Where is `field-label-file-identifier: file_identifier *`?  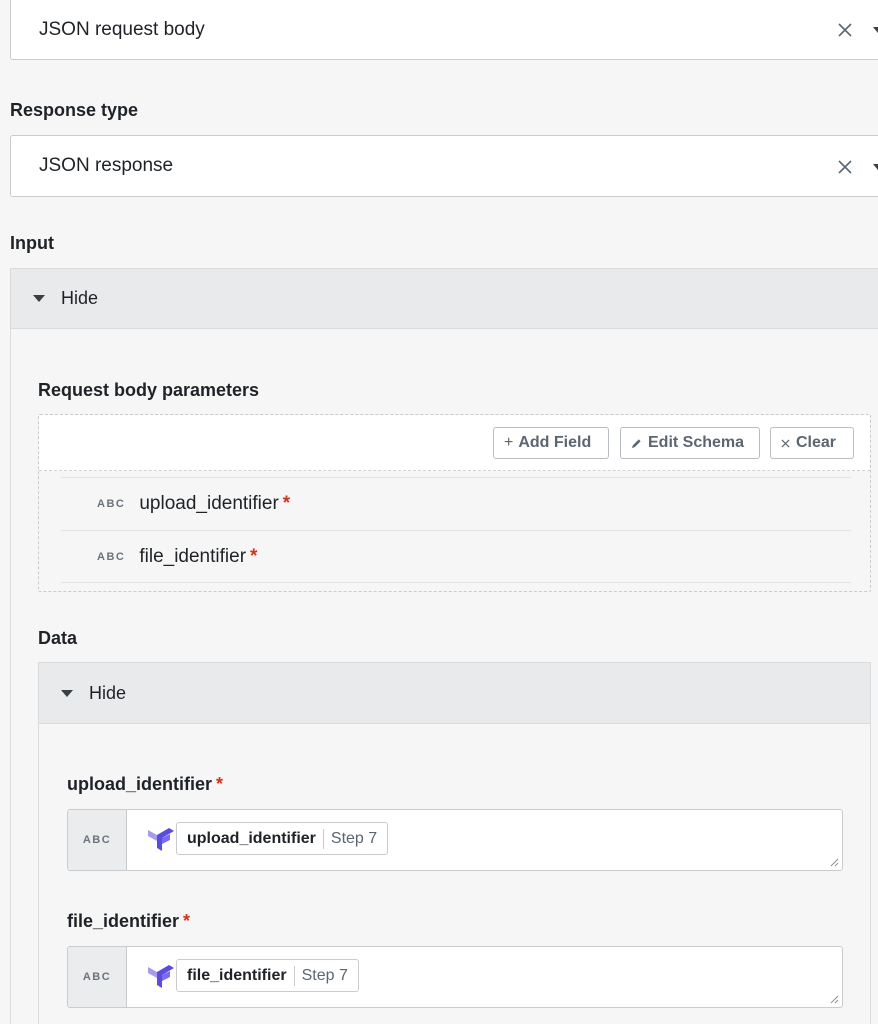 field-label-file-identifier: file_identifier * is located at coordinates (129, 921).